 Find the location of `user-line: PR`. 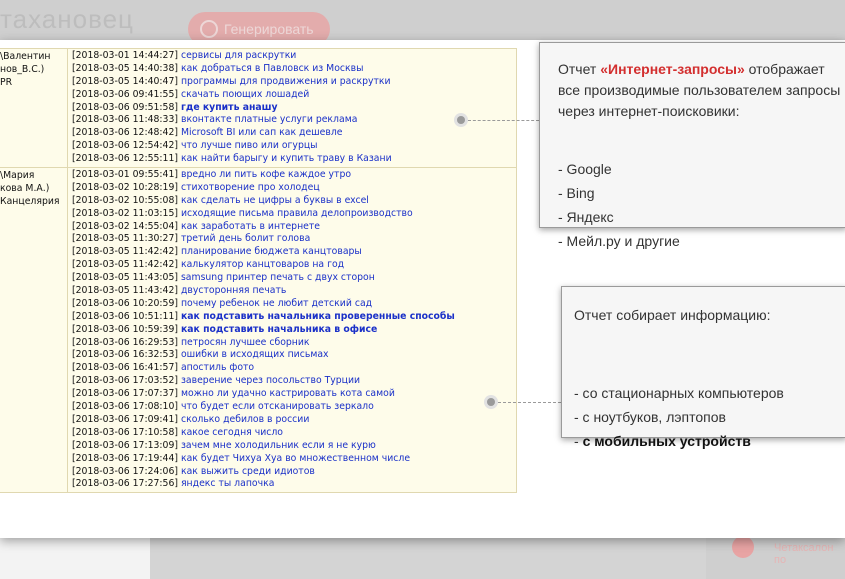

user-line: PR is located at coordinates (6, 82).